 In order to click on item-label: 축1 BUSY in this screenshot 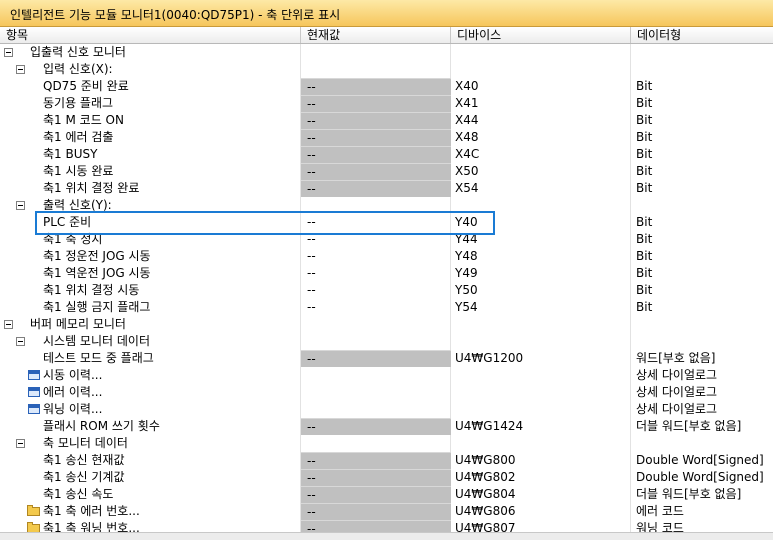, I will do `click(70, 154)`.